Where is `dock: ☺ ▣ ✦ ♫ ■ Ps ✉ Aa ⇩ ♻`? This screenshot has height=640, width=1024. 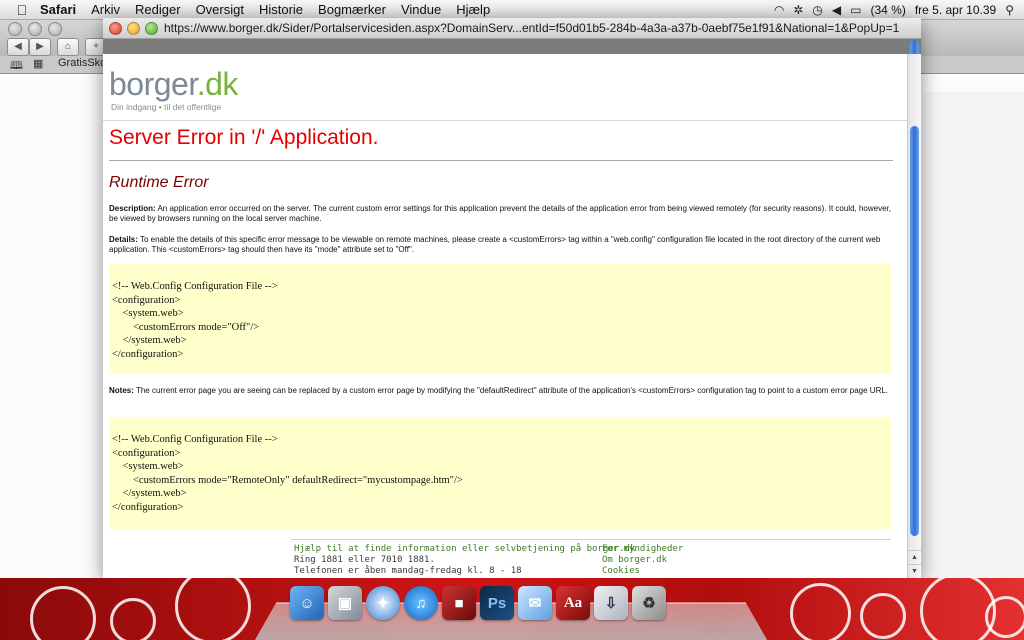 dock: ☺ ▣ ✦ ♫ ■ Ps ✉ Aa ⇩ ♻ is located at coordinates (478, 603).